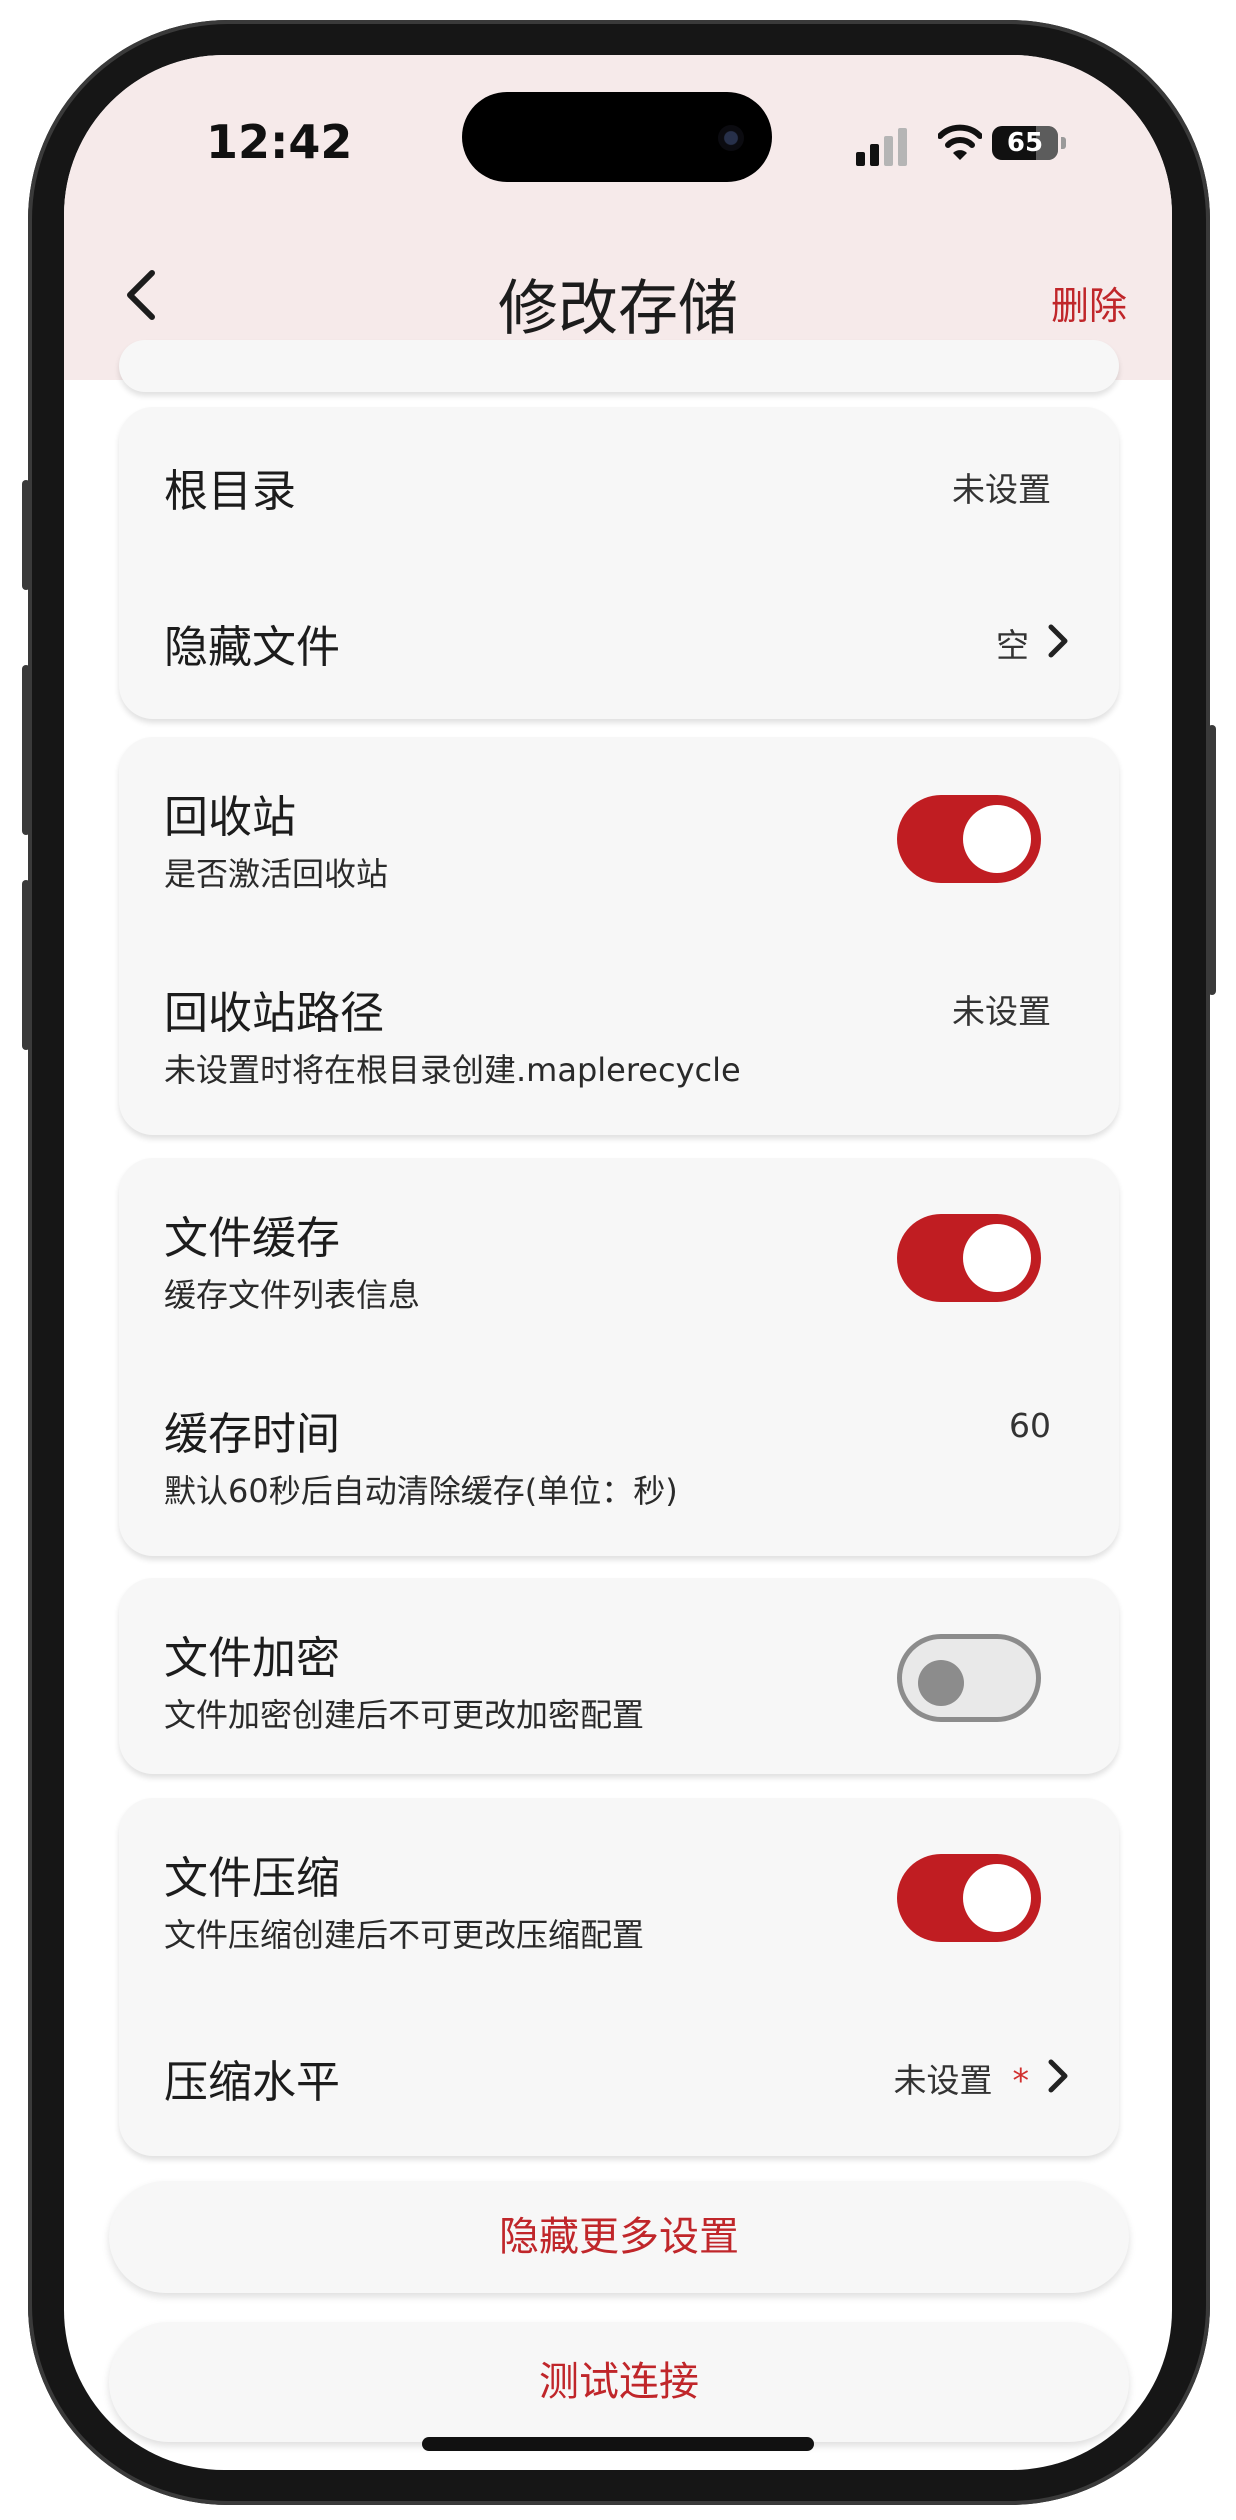  What do you see at coordinates (969, 839) in the screenshot?
I see `recycle-toggle` at bounding box center [969, 839].